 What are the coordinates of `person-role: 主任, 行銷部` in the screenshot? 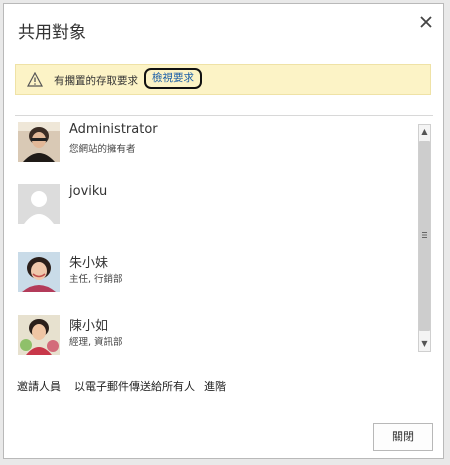 It's located at (96, 279).